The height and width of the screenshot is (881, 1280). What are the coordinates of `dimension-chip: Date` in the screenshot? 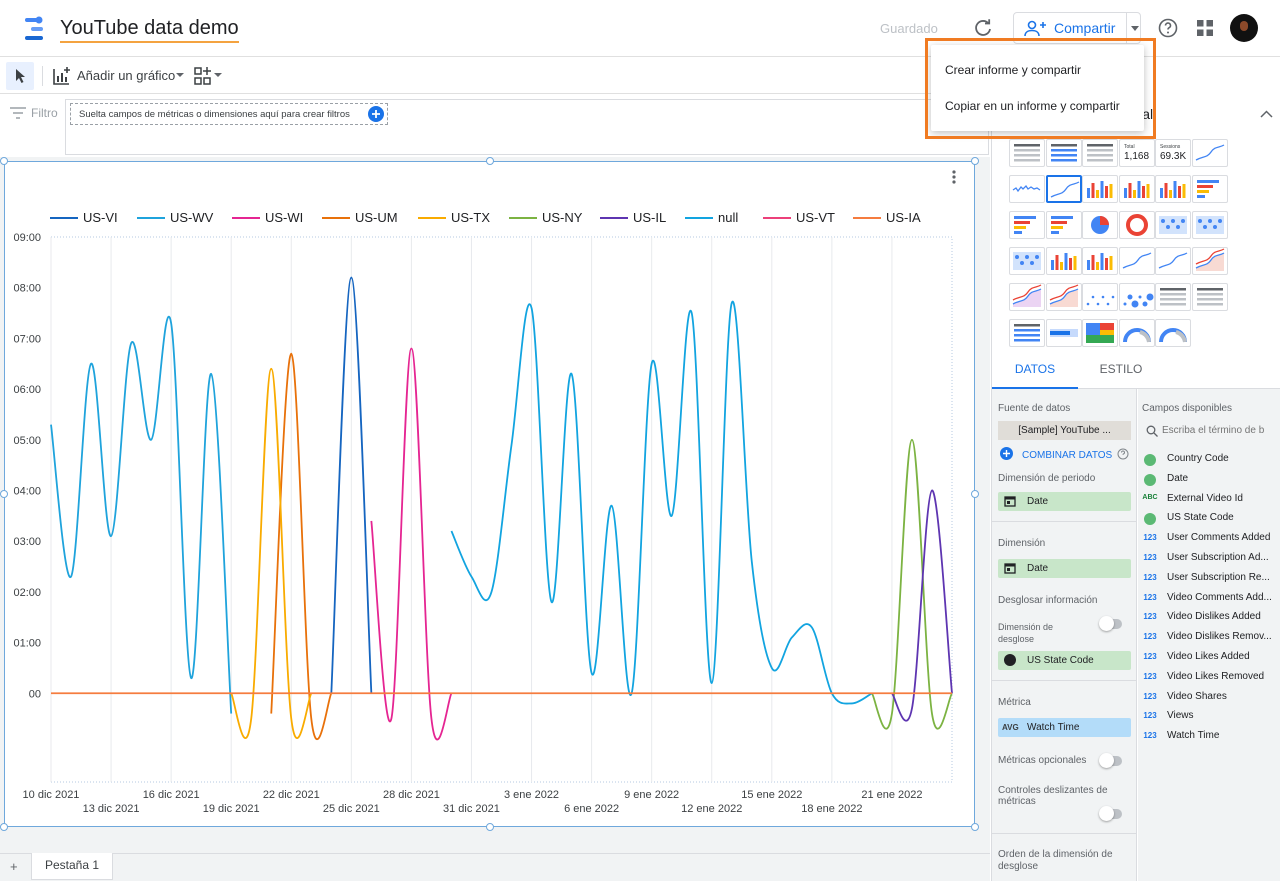 It's located at (1064, 568).